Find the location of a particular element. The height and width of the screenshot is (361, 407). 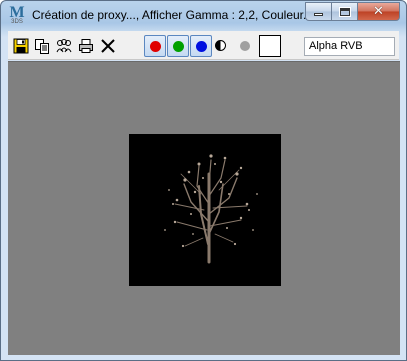

green-channel-toggle is located at coordinates (178, 46).